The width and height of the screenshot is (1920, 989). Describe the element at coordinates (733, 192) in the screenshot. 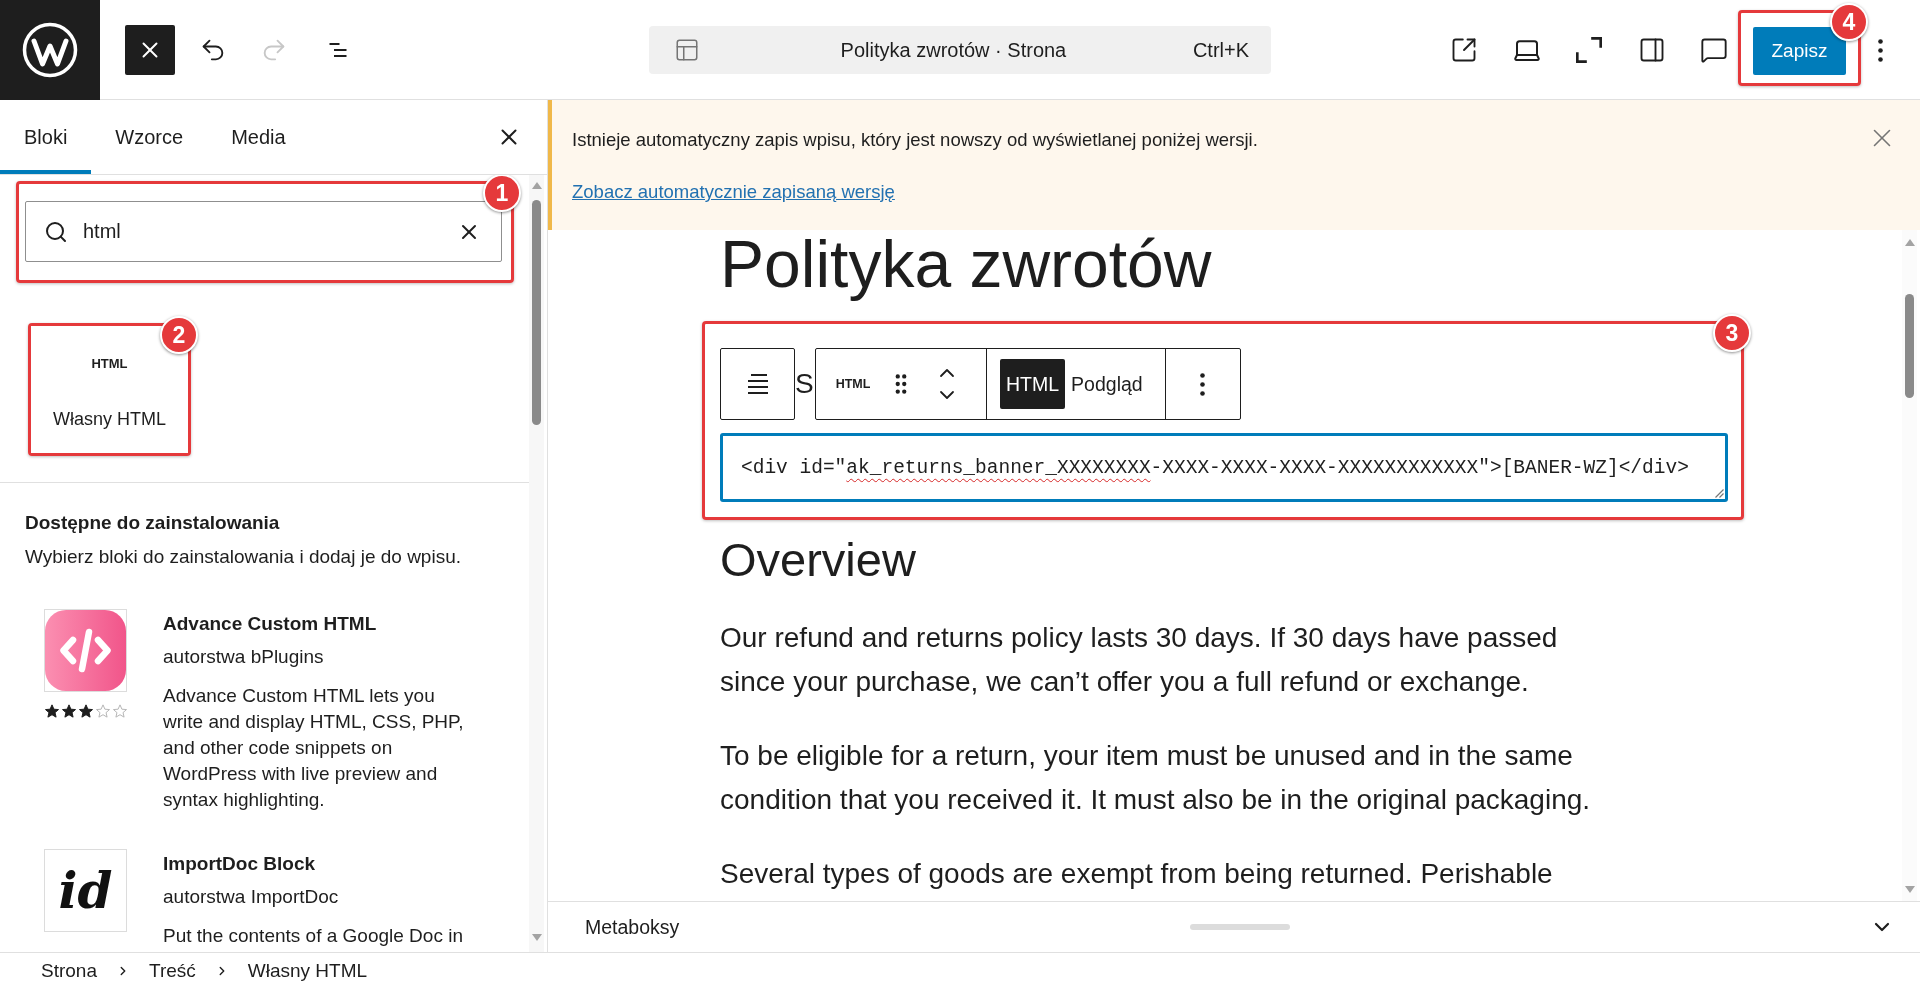

I see `autosave-link: Zobacz automatycznie zapisaną wersję` at that location.